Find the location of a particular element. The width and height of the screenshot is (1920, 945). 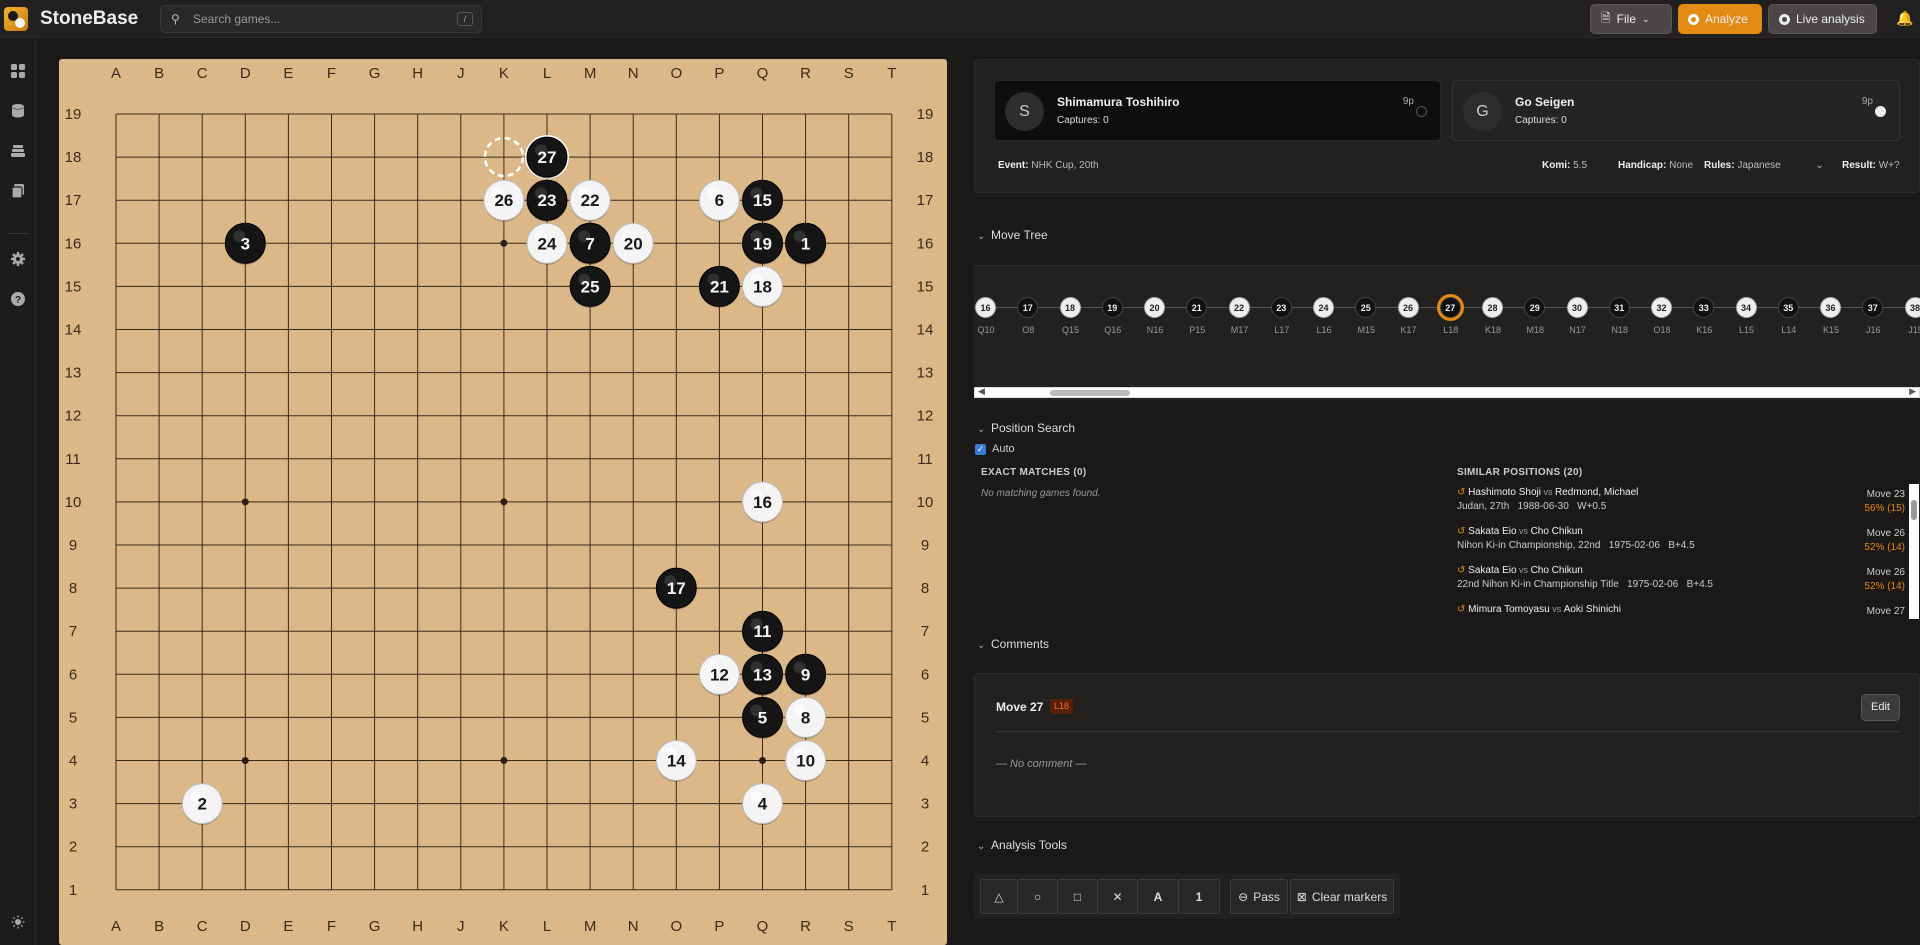

move-tree-node: 31 is located at coordinates (1619, 307).